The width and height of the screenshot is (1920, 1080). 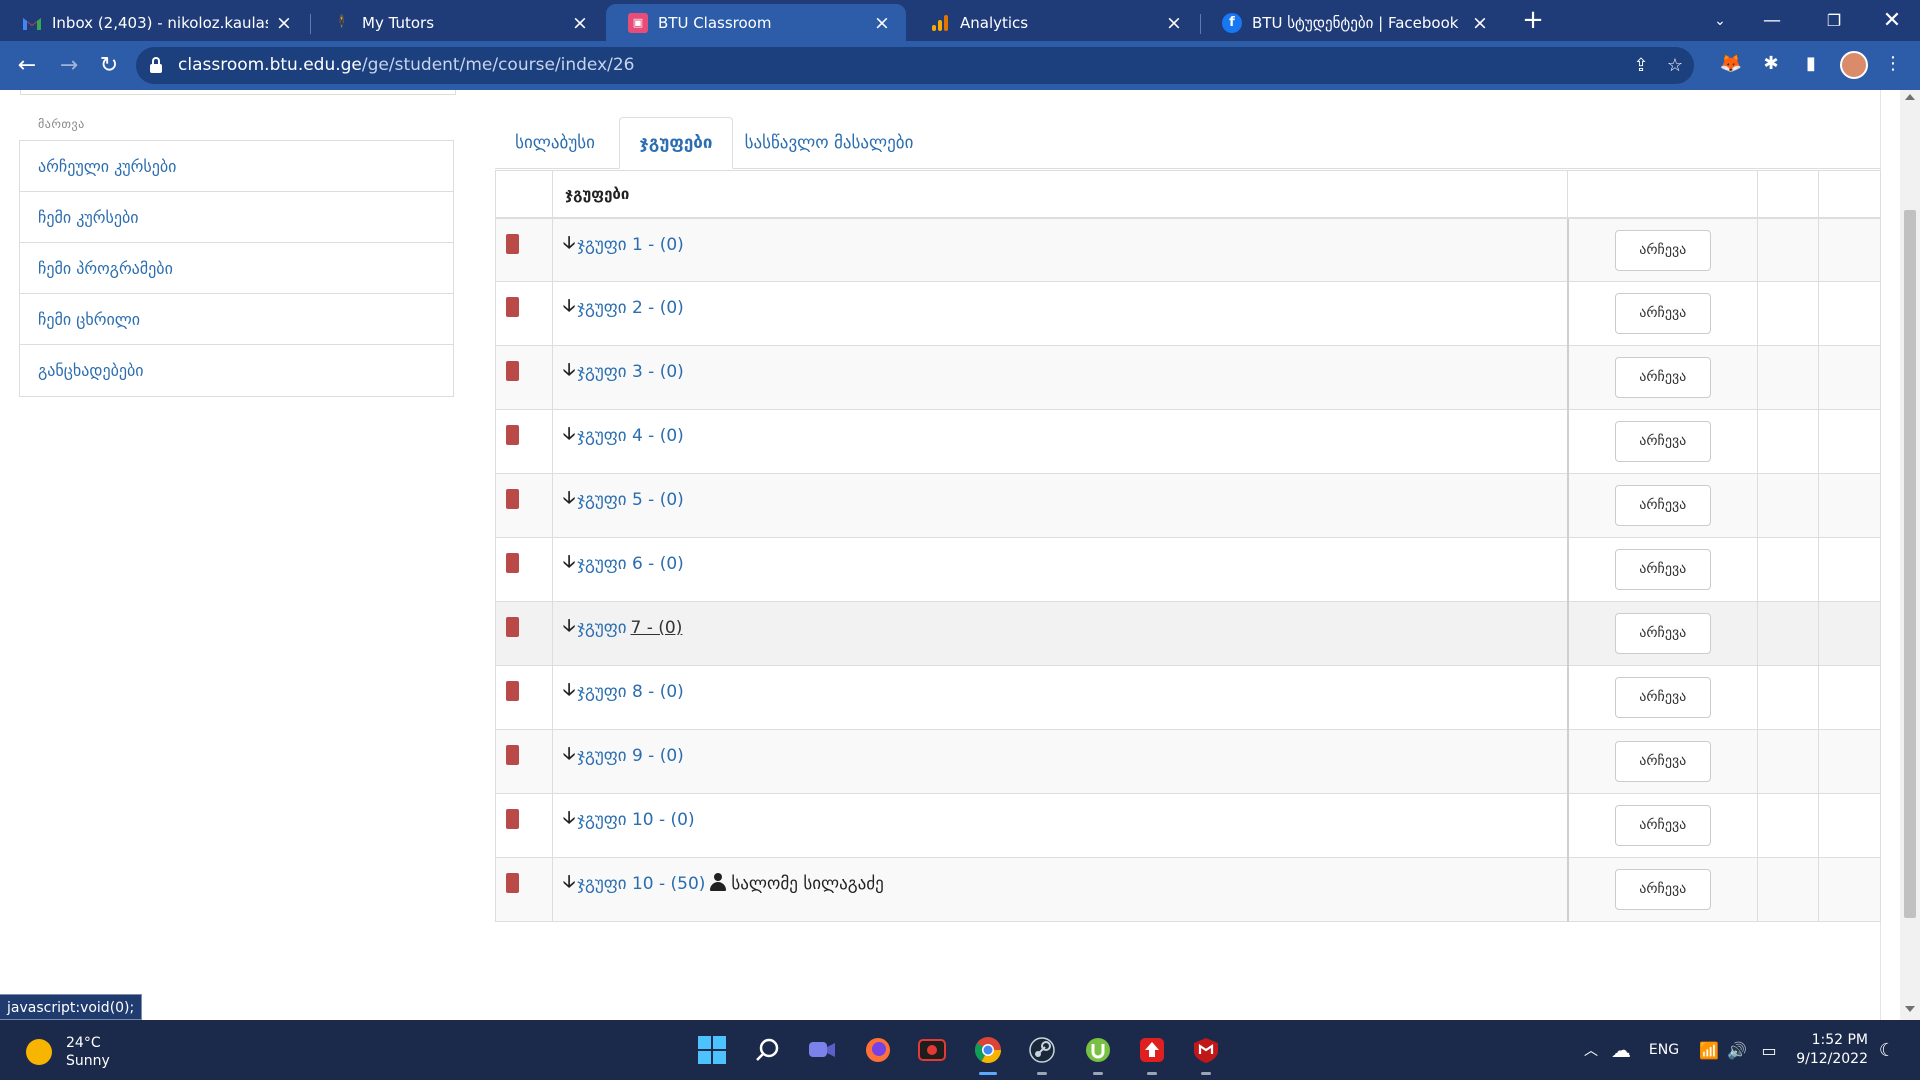 What do you see at coordinates (236, 370) in the screenshot?
I see `sidebar-item-announcements: განცხადებები` at bounding box center [236, 370].